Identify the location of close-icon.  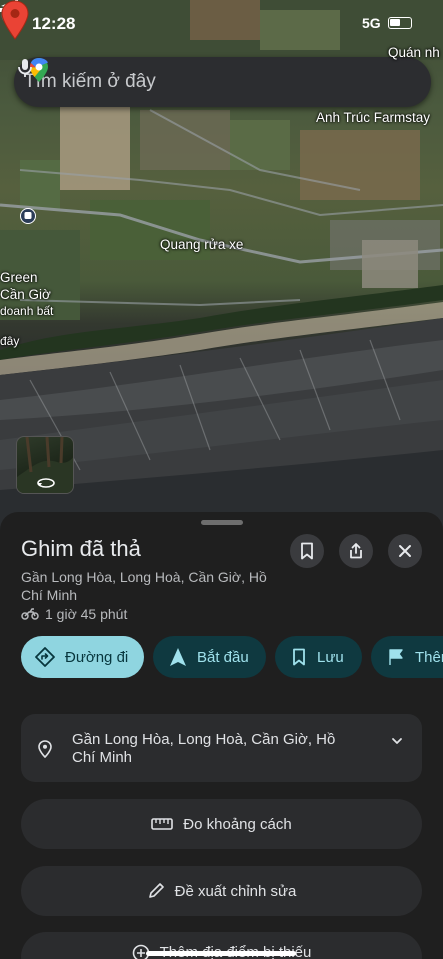
(405, 551).